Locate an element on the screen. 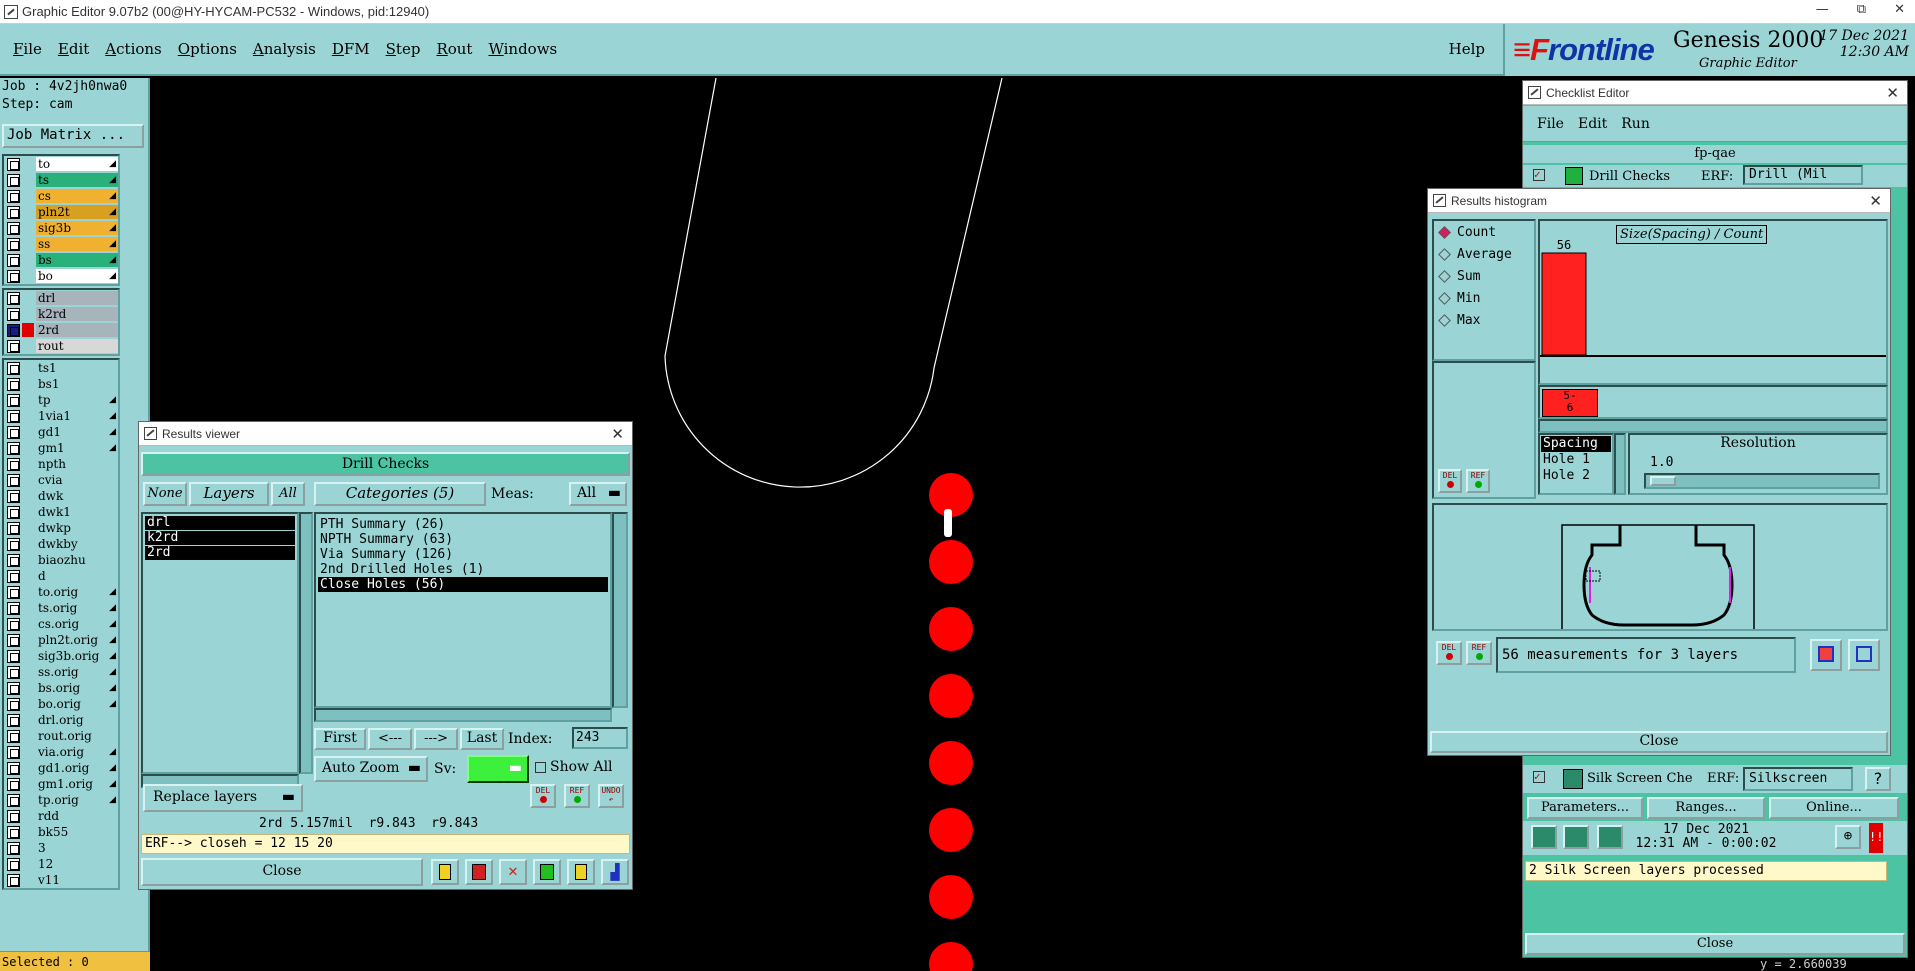 The height and width of the screenshot is (971, 1915). exclamation-icon is located at coordinates (445, 872).